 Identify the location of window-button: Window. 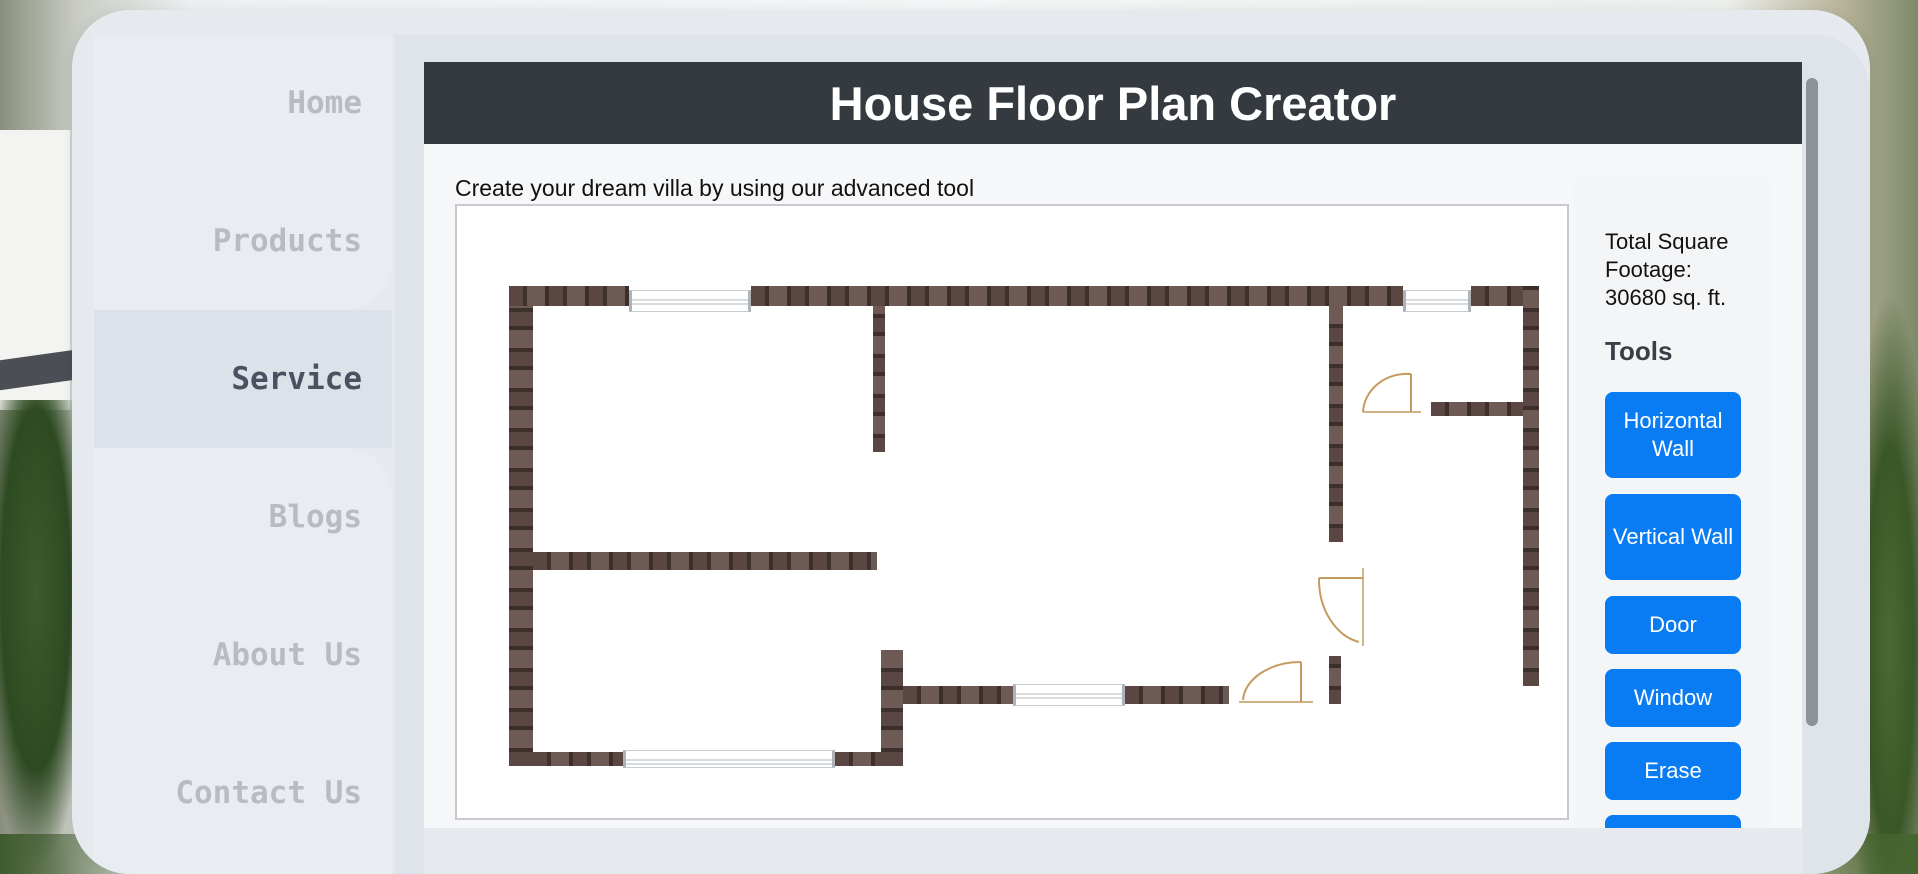
(1673, 698).